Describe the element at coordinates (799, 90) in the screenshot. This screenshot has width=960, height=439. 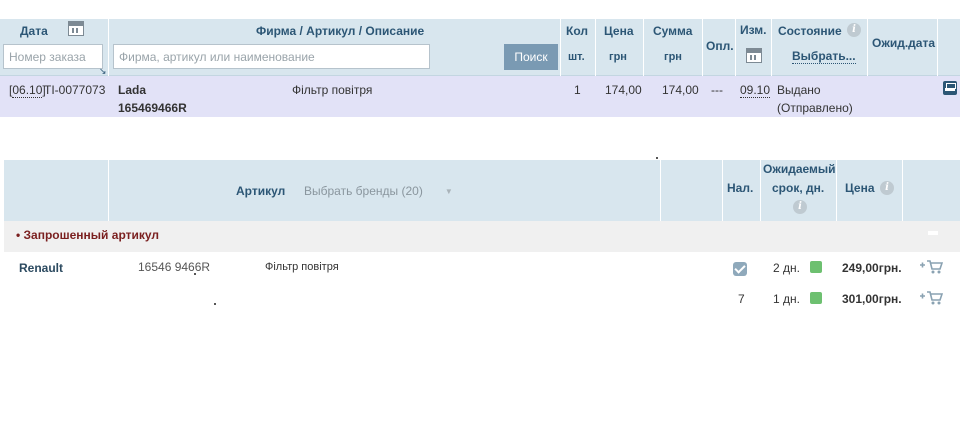
I see `order-status: Выдано` at that location.